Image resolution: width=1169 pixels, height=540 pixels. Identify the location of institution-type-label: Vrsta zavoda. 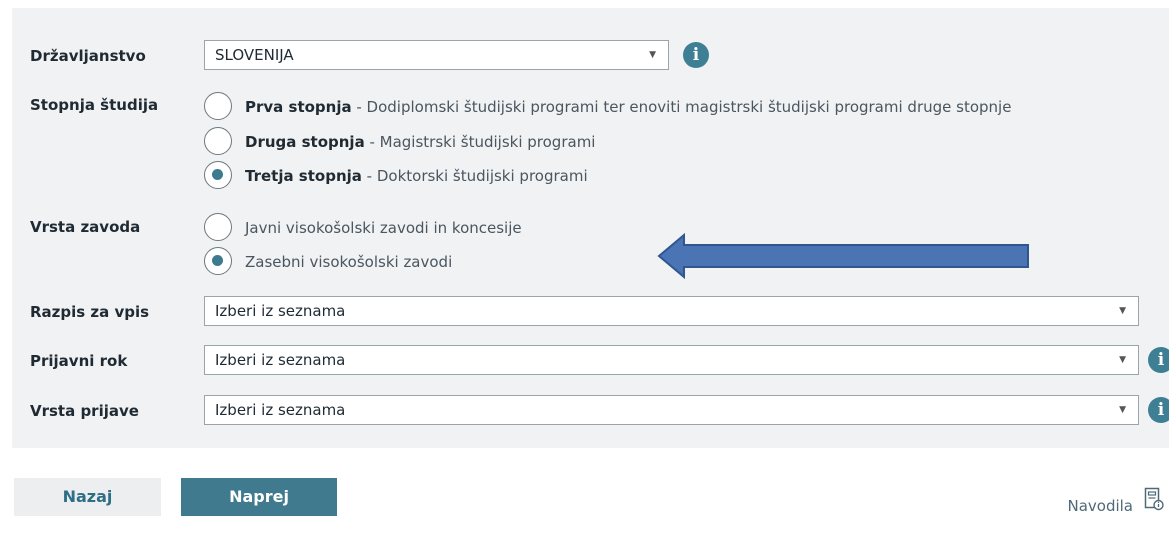
(85, 227).